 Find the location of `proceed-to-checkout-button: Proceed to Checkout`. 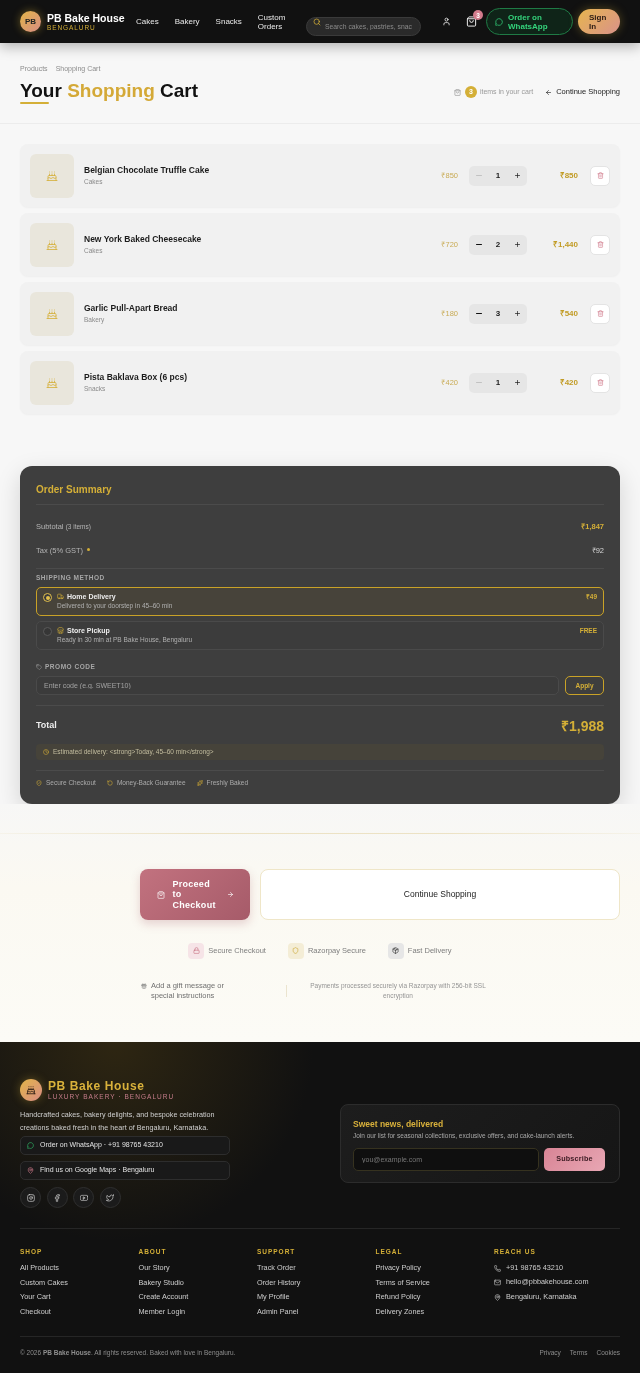

proceed-to-checkout-button: Proceed to Checkout is located at coordinates (195, 894).